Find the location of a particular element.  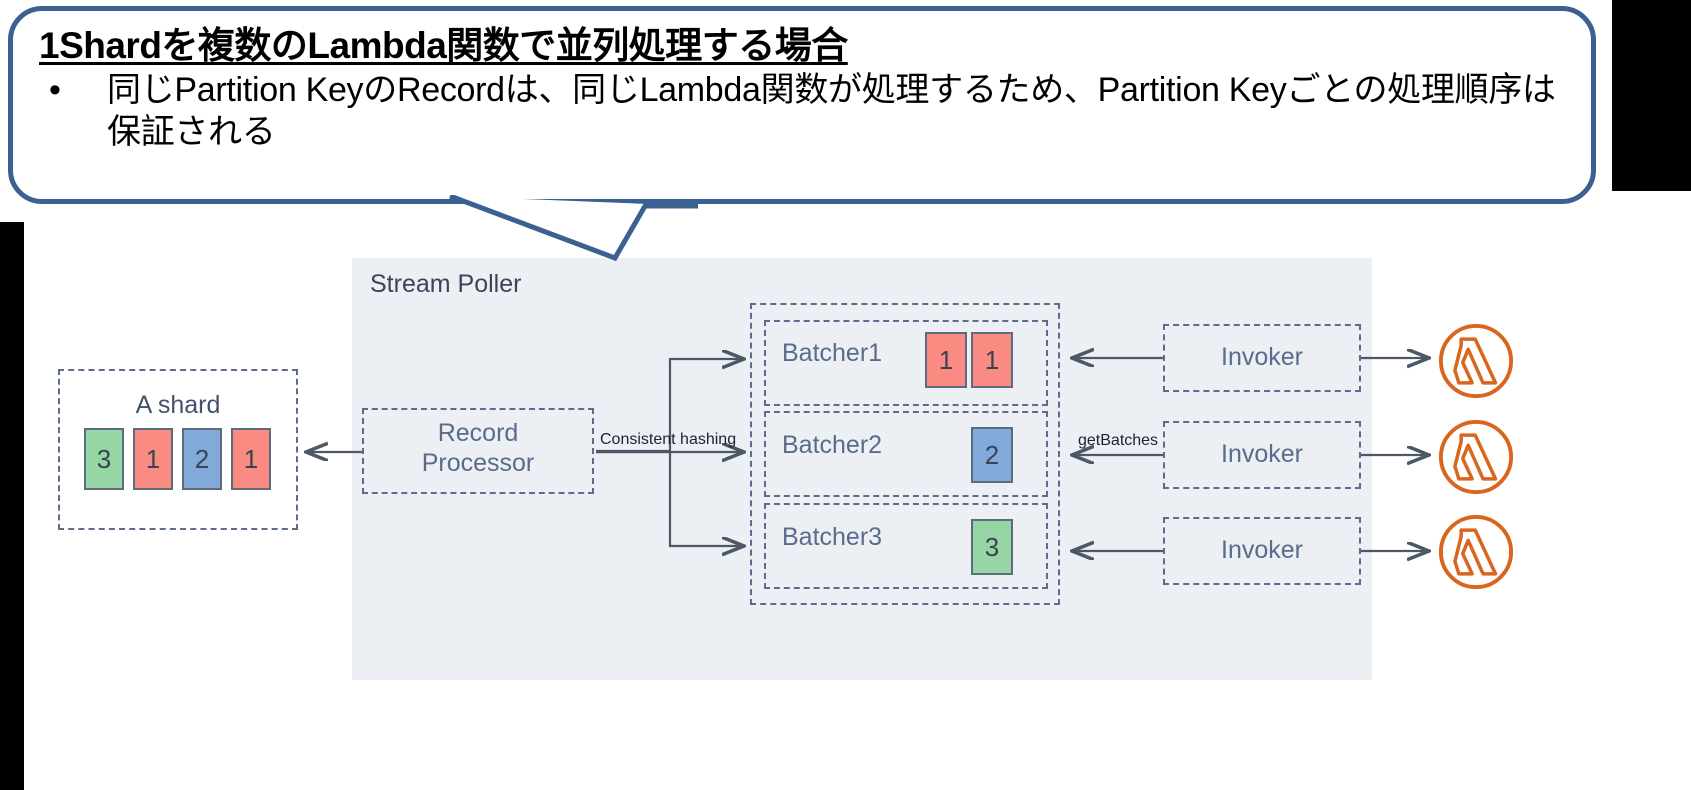

callout-title: 1Shardを複数のLambda関数で並列処理する場合 is located at coordinates (443, 45).